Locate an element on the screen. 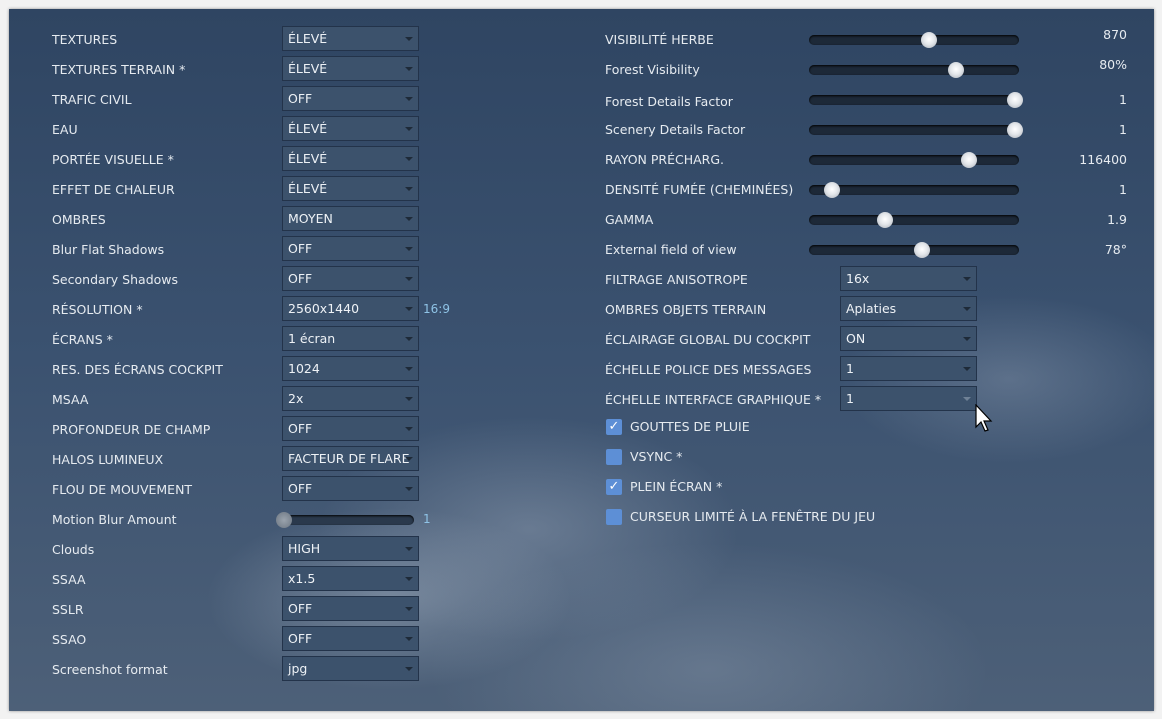  visibilite-herbe-slider is located at coordinates (914, 40).